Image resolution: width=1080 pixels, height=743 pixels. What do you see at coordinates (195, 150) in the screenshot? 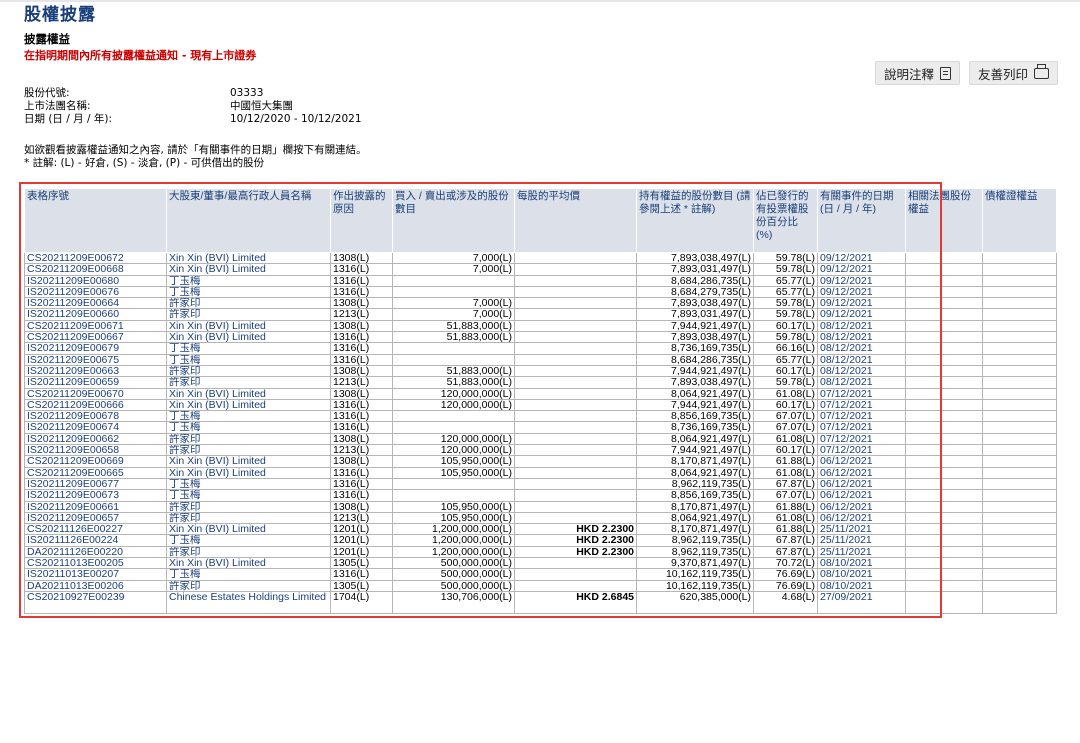
I see `instruction-line: 如欲觀看披露權益通知之內容, 請於「有關事件的日期」欄按下有關連結。` at bounding box center [195, 150].